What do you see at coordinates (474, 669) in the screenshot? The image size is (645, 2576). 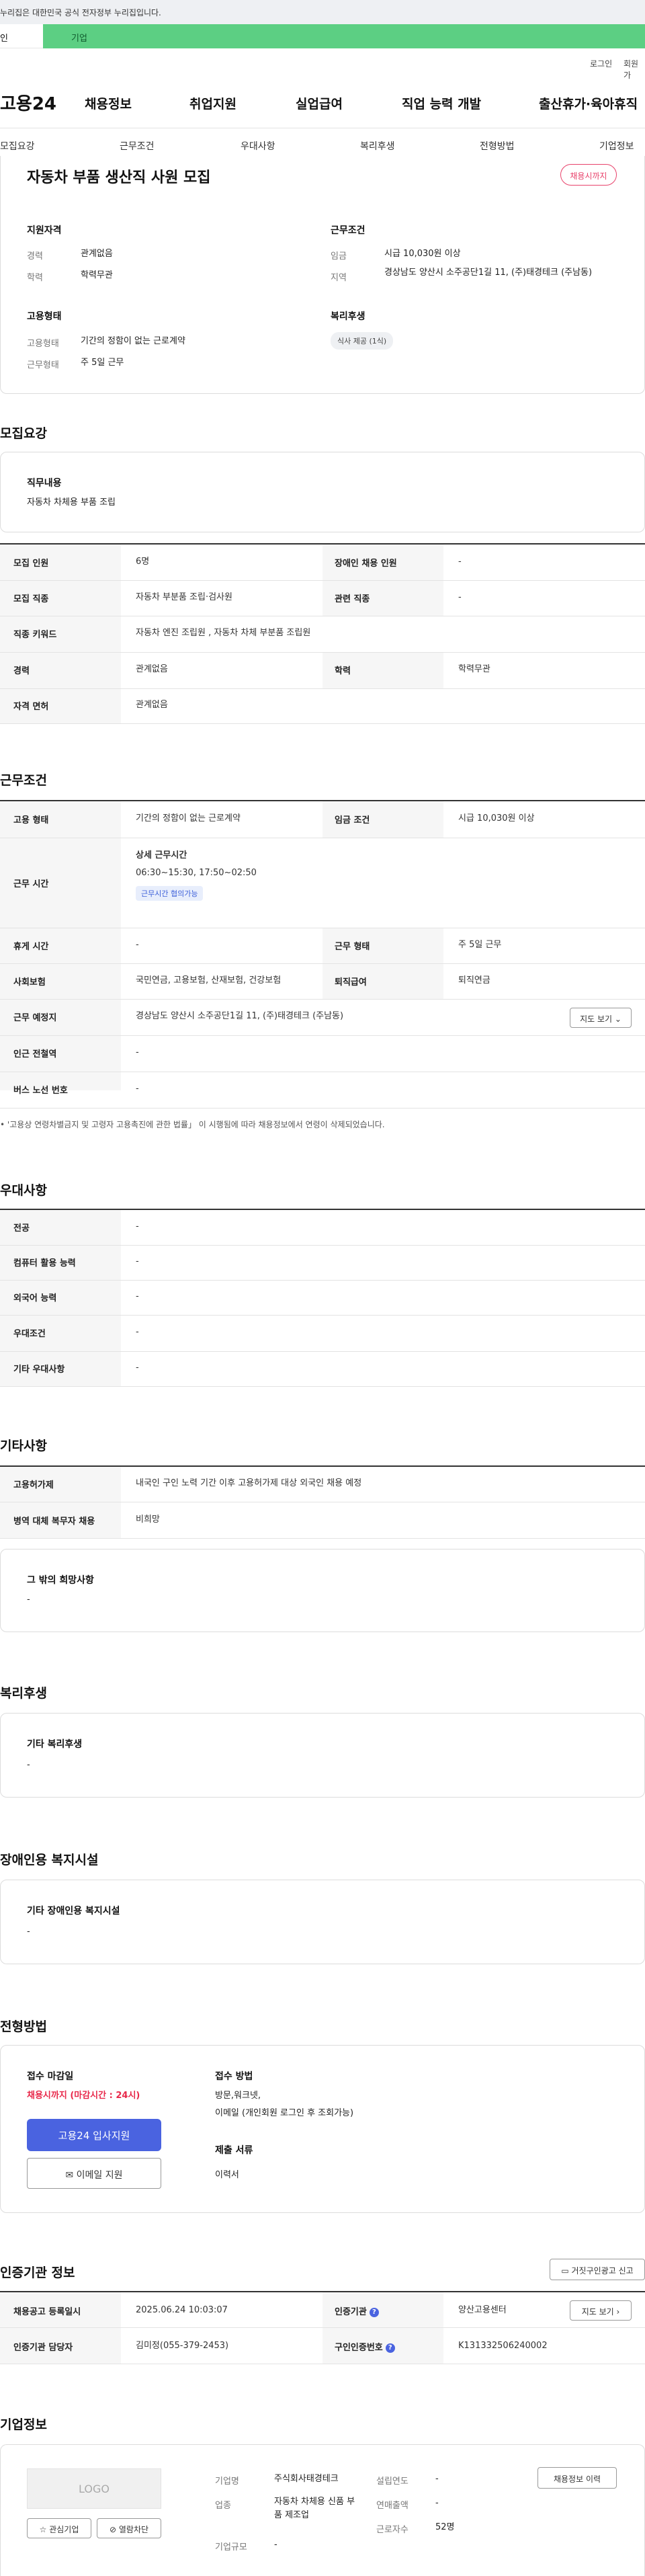 I see `edu-row-value: 학력무관` at bounding box center [474, 669].